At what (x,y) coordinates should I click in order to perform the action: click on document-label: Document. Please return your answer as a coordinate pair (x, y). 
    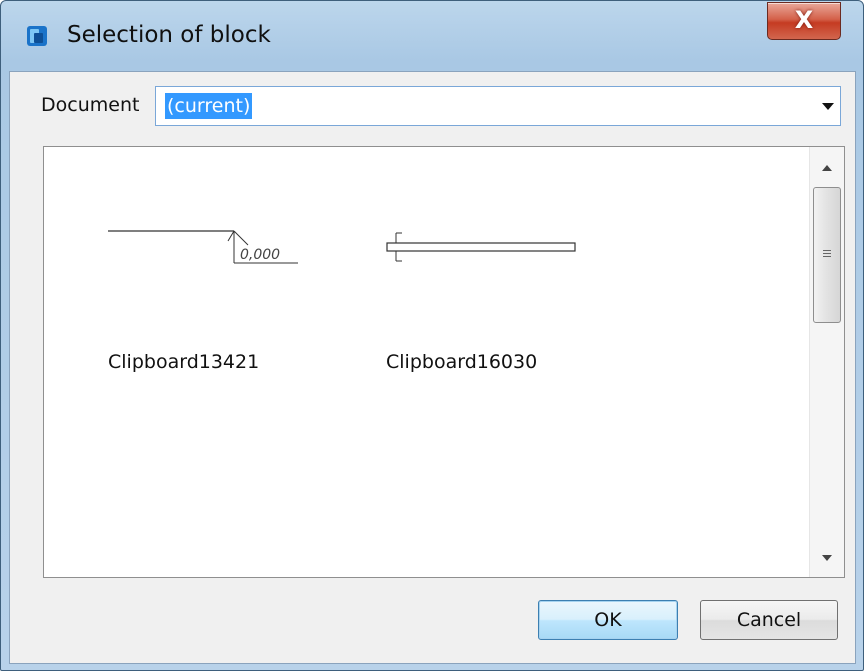
    Looking at the image, I should click on (90, 105).